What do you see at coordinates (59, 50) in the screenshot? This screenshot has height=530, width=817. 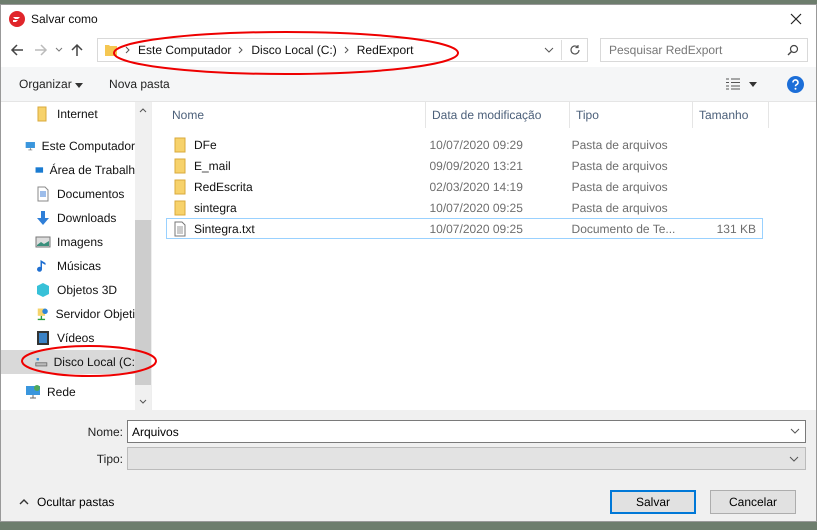 I see `recent-dropdown-icon` at bounding box center [59, 50].